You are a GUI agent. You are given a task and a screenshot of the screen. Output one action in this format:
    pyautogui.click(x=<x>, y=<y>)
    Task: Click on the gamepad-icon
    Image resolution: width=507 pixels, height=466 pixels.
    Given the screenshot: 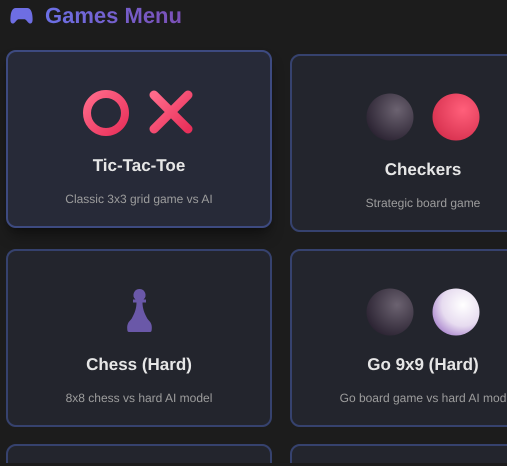 What is the action you would take?
    pyautogui.click(x=21, y=15)
    